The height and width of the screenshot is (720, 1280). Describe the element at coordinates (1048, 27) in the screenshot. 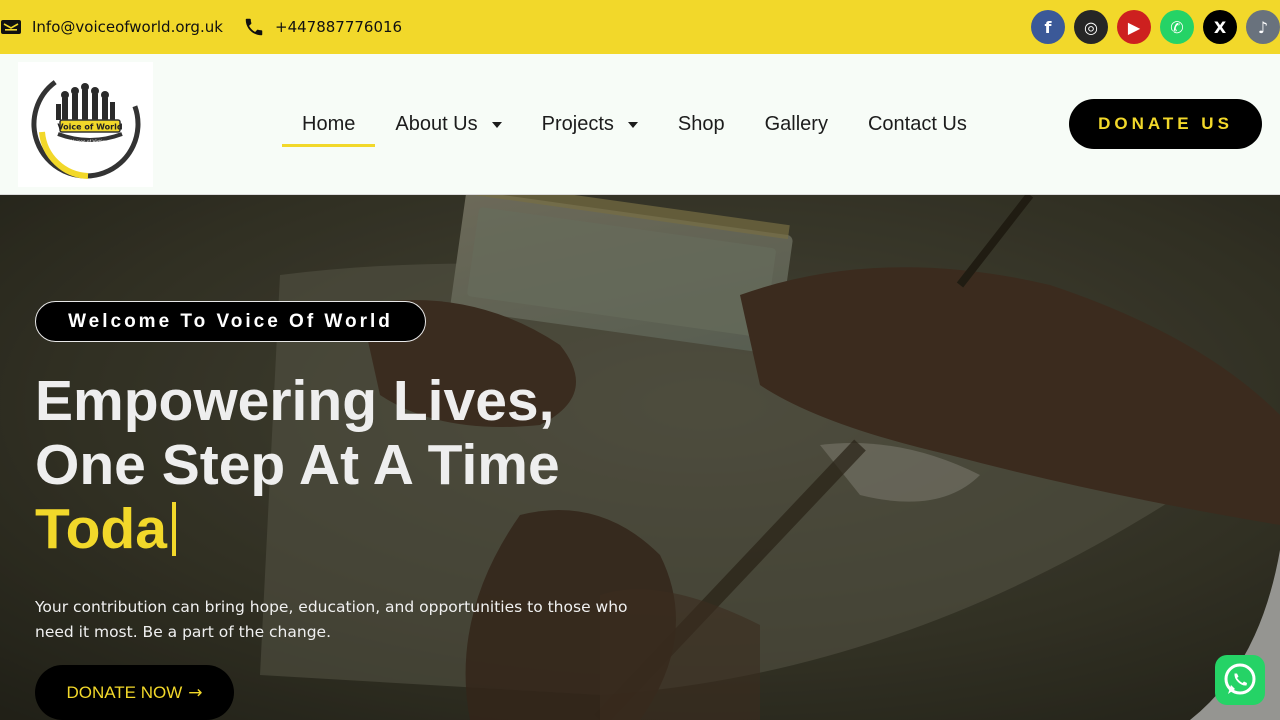

I see `facebook-icon: f` at that location.